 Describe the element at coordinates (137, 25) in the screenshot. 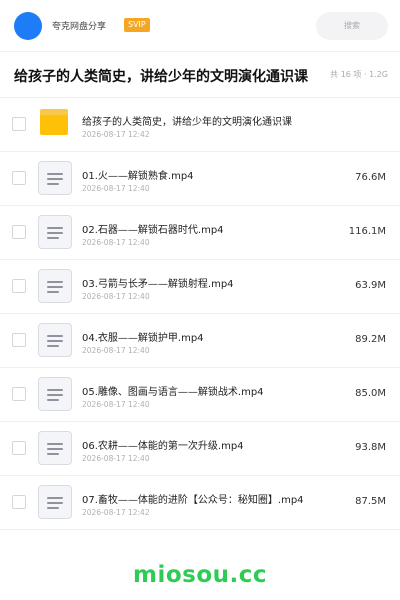

I see `svip-badge: SVIP` at that location.